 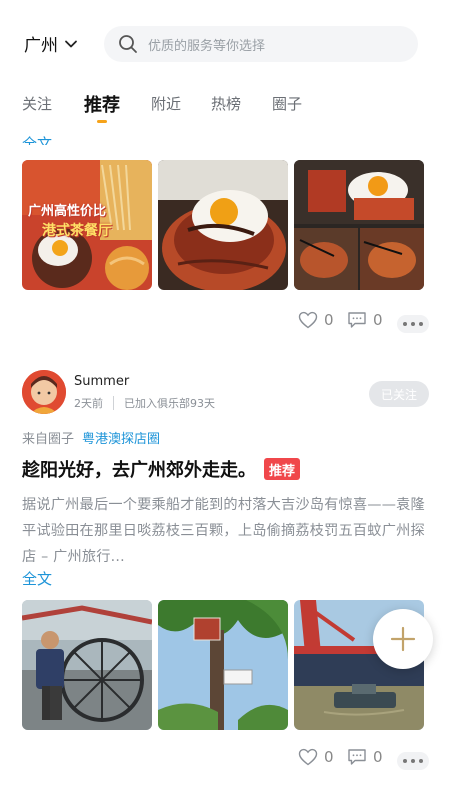 What do you see at coordinates (169, 403) in the screenshot?
I see `club-membership: 已加入俱乐部93天` at bounding box center [169, 403].